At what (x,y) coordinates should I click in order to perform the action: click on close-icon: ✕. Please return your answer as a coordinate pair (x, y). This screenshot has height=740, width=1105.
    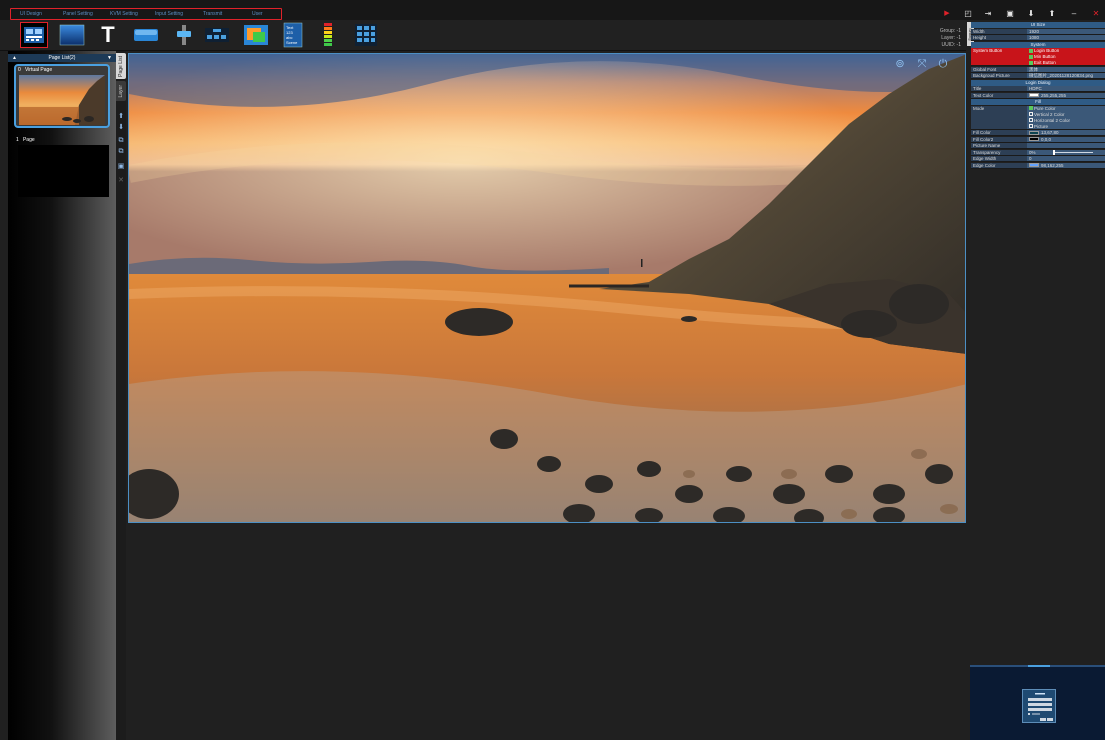
    Looking at the image, I should click on (1096, 13).